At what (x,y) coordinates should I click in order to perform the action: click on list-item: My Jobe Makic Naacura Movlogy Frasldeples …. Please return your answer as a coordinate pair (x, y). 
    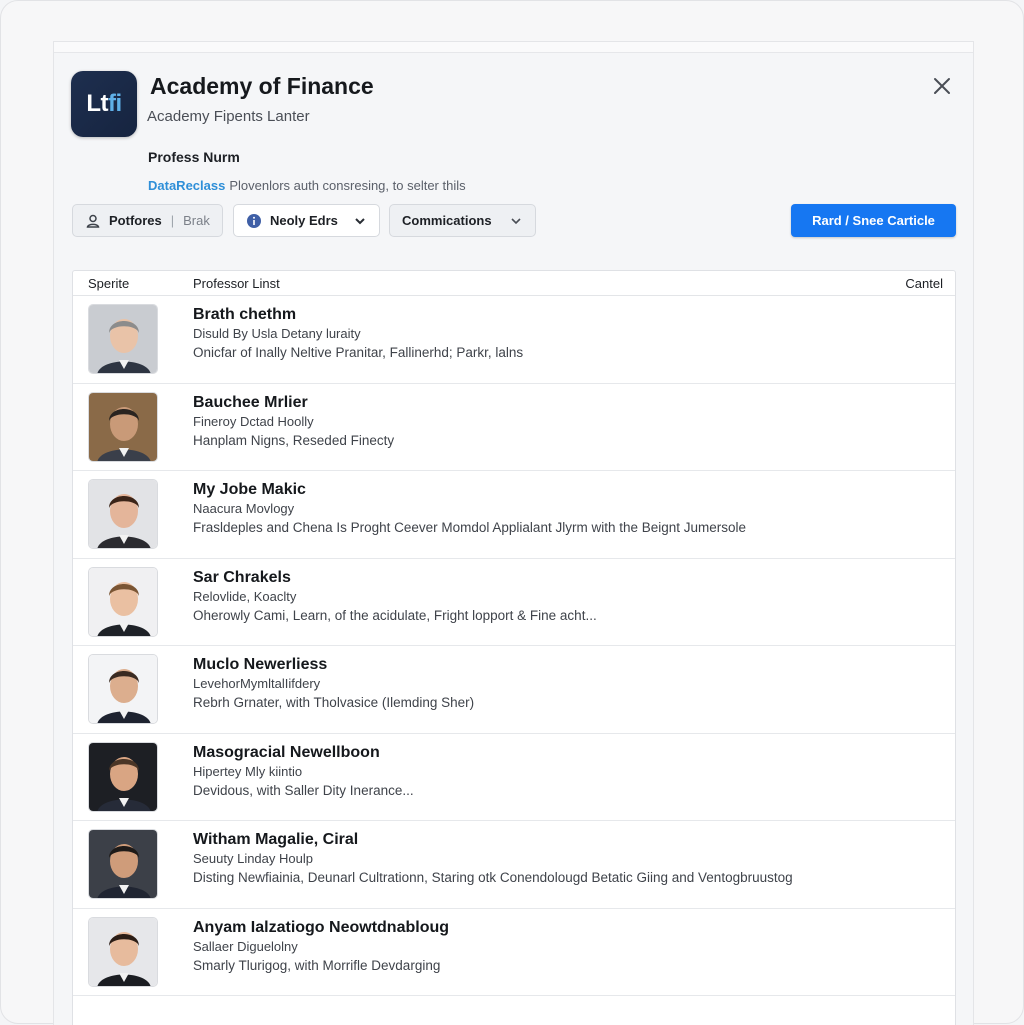
    Looking at the image, I should click on (514, 515).